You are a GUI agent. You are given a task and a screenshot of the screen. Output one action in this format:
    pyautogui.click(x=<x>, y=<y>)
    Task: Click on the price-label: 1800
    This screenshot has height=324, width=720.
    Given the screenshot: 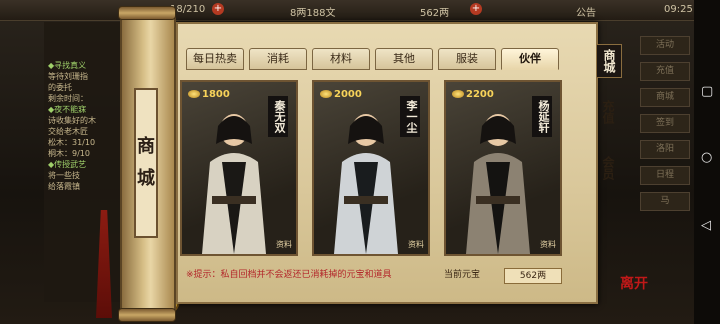 What is the action you would take?
    pyautogui.click(x=209, y=95)
    